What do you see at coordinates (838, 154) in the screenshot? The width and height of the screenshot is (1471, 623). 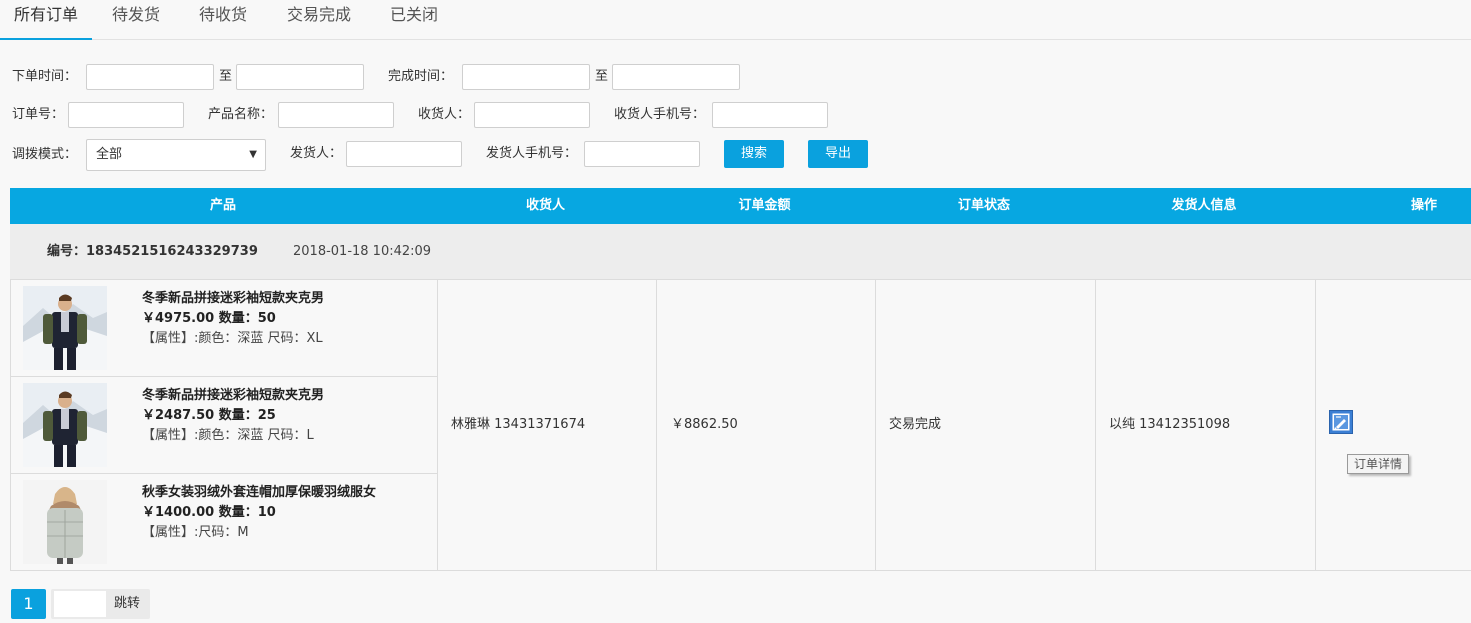 I see `export-button: 导出` at bounding box center [838, 154].